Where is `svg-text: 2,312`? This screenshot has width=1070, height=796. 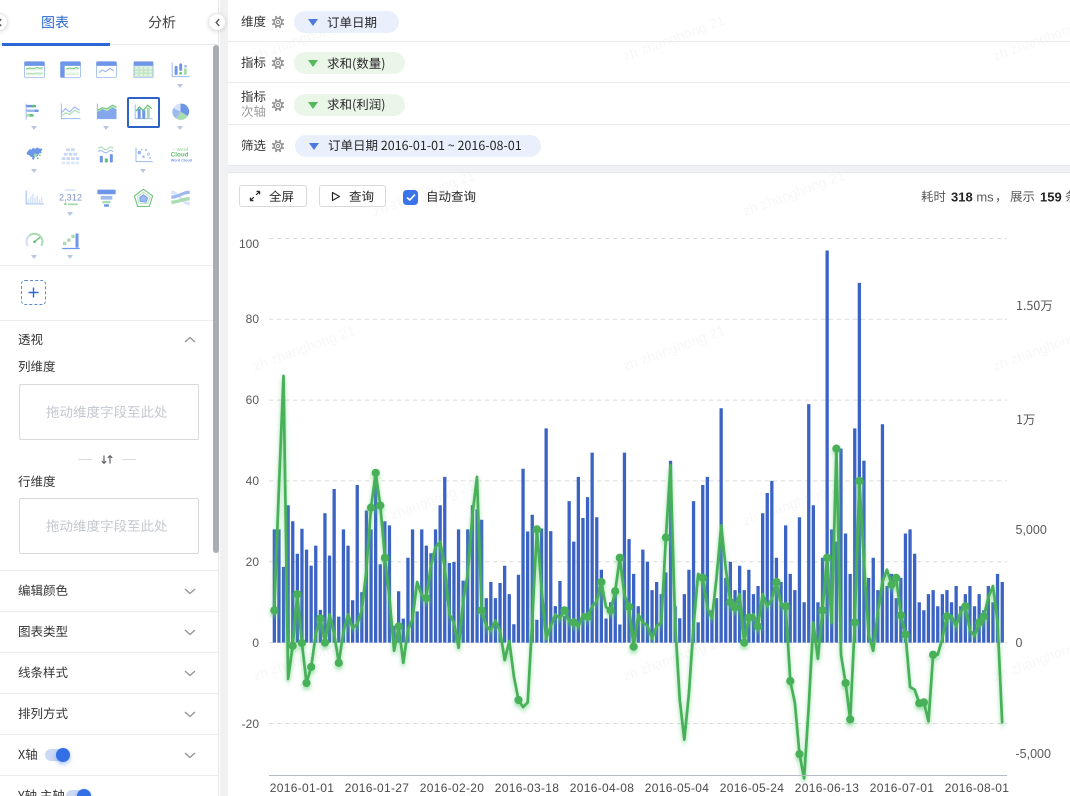
svg-text: 2,312 is located at coordinates (70, 197).